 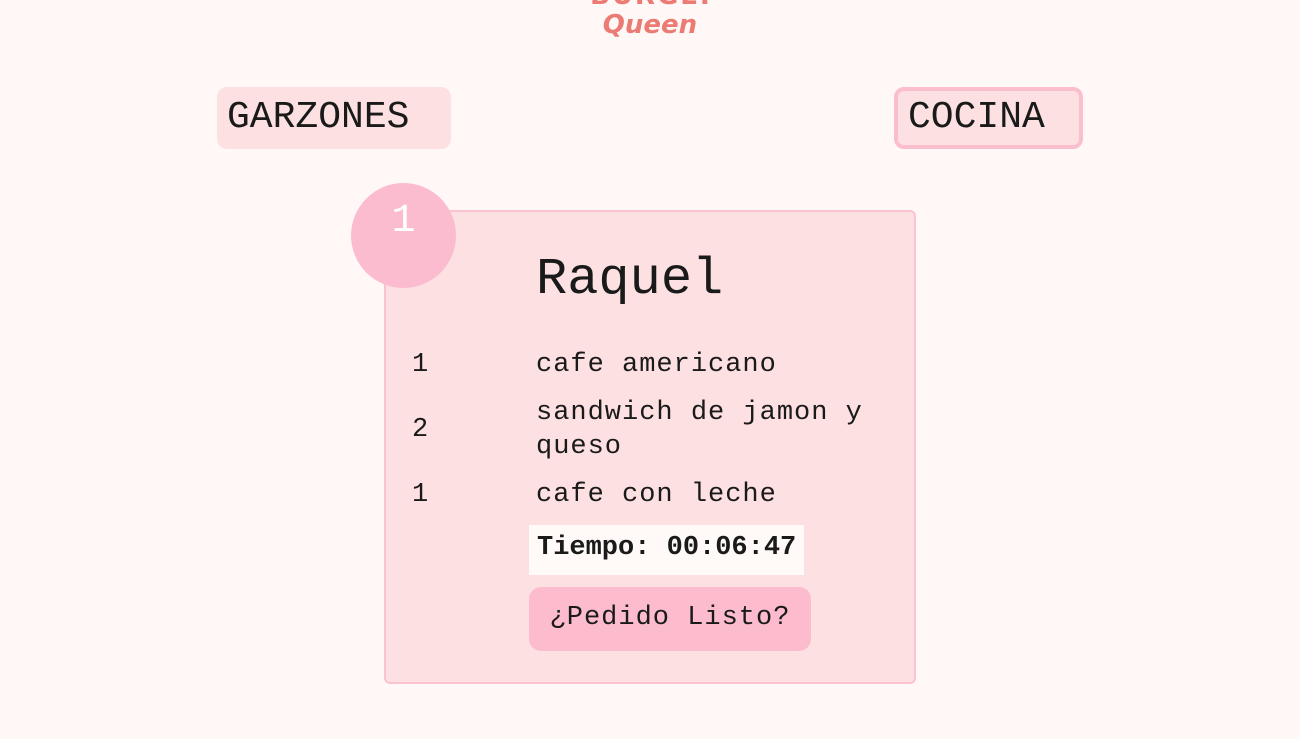 I want to click on client-name: Raquel, so click(x=630, y=279).